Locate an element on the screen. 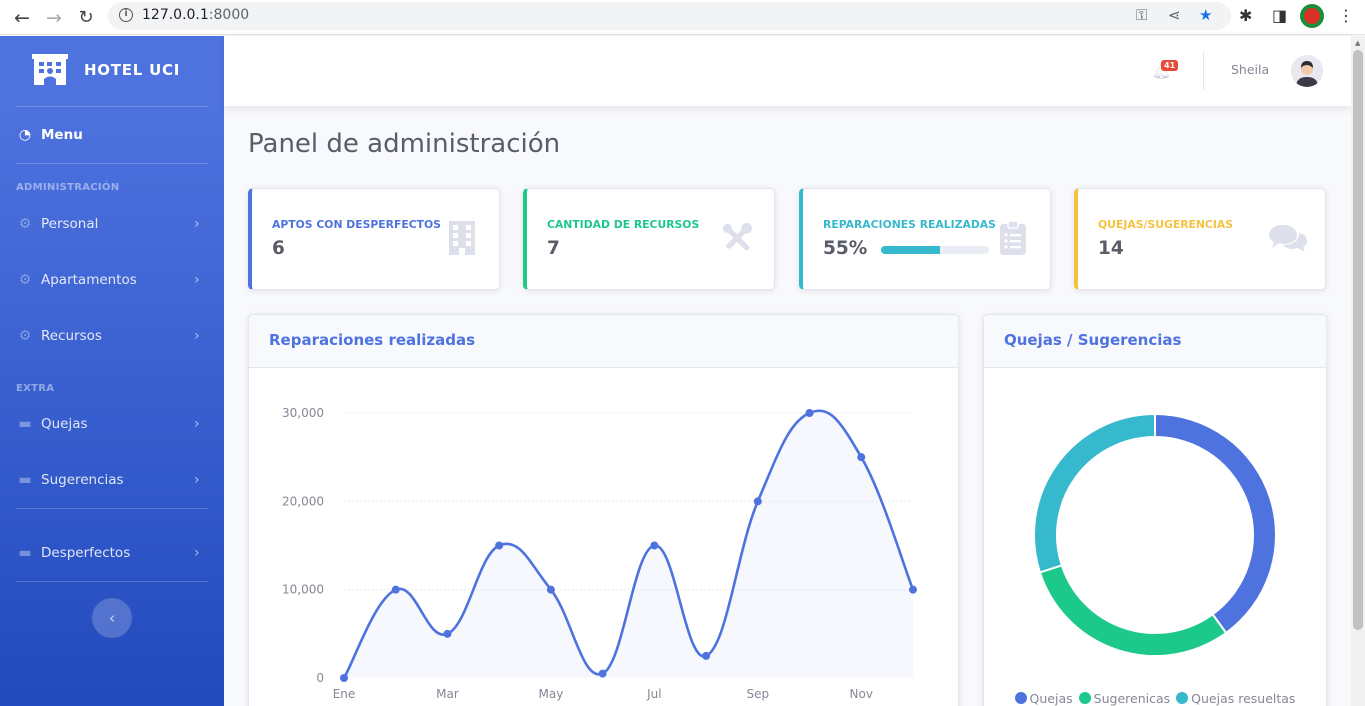 The height and width of the screenshot is (706, 1365). topbar-divider is located at coordinates (1203, 71).